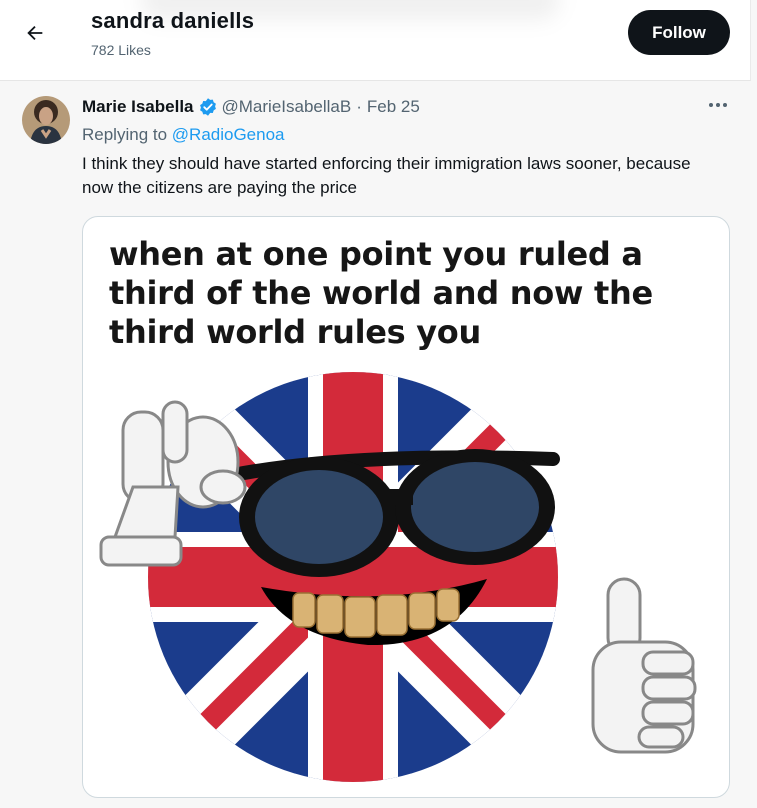 Image resolution: width=757 pixels, height=808 pixels. What do you see at coordinates (393, 107) in the screenshot?
I see `tweet-date: Feb 25` at bounding box center [393, 107].